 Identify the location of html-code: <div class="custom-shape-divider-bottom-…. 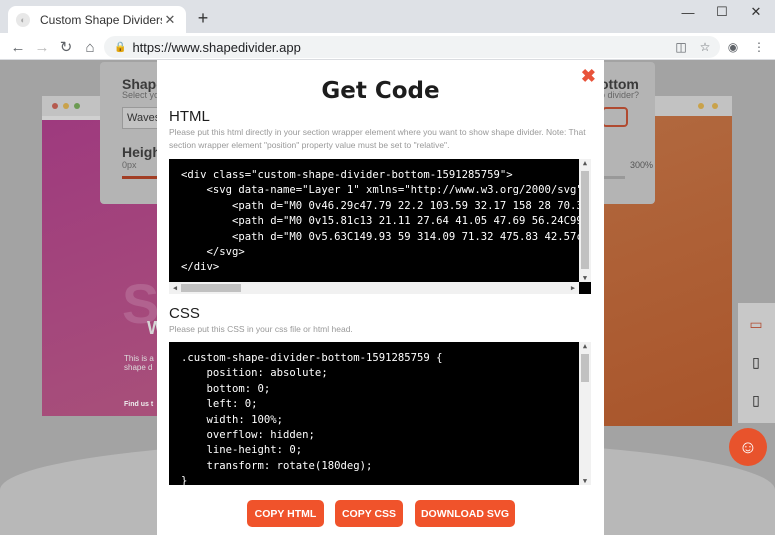
(385, 221).